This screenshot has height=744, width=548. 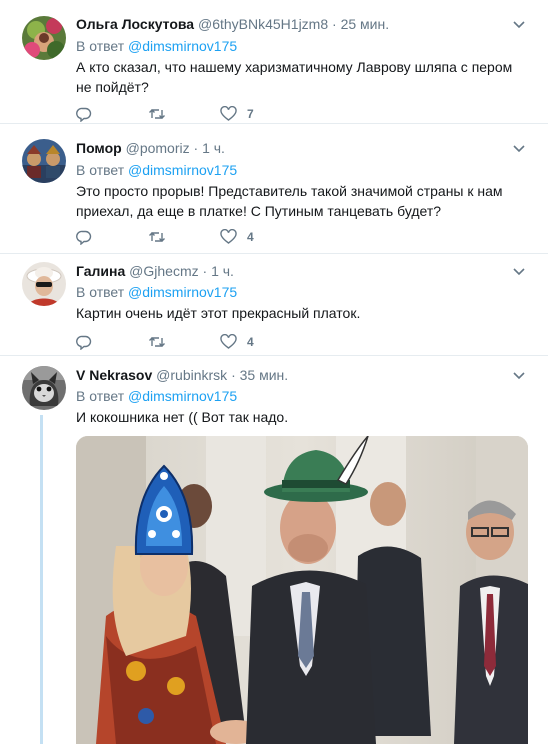 I want to click on user-handle: @6thyBNk45H1jzm8, so click(x=263, y=24).